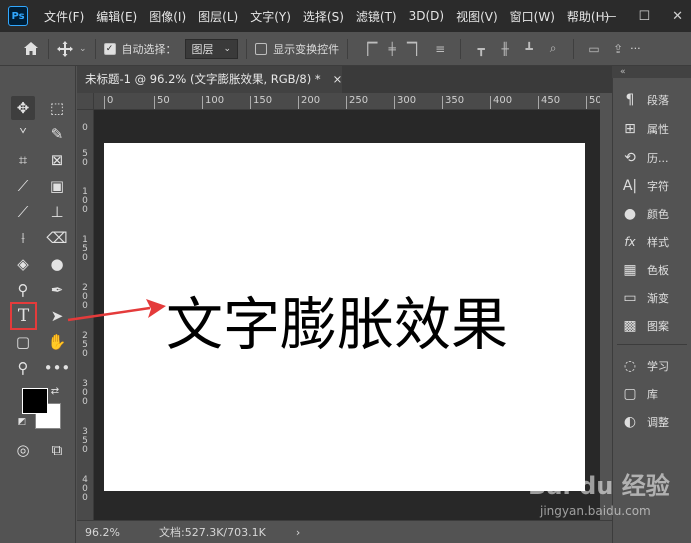  What do you see at coordinates (23, 450) in the screenshot?
I see `quick-mask-icon: ◎` at bounding box center [23, 450].